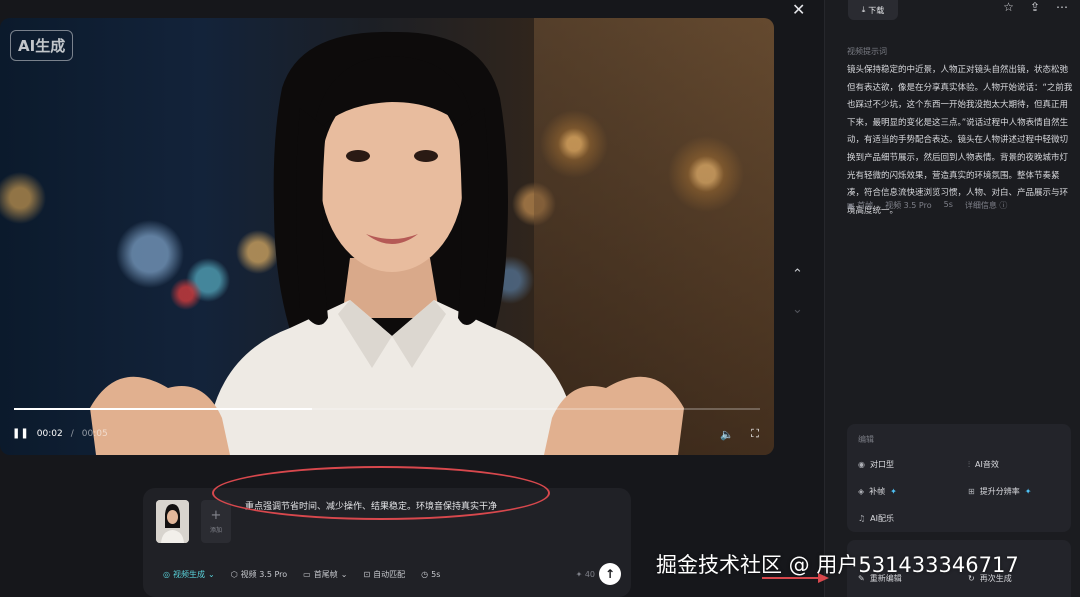 Image resolution: width=1080 pixels, height=597 pixels. Describe the element at coordinates (865, 205) in the screenshot. I see `meta-first-frame-label: 首帧` at that location.